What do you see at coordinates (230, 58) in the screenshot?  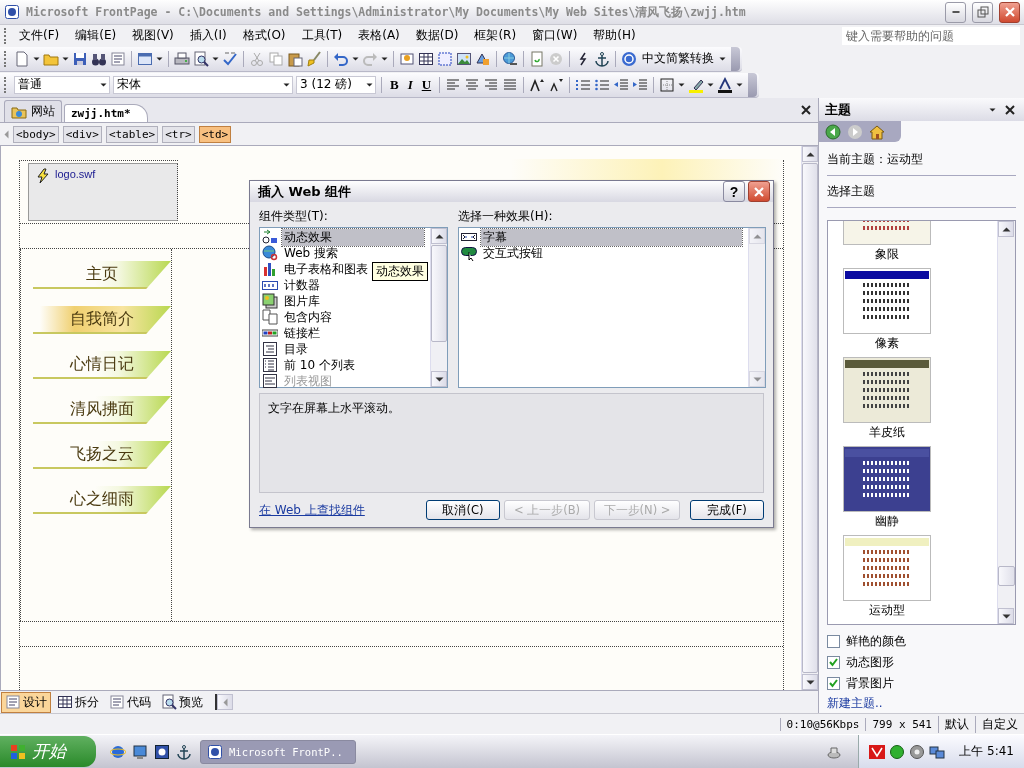 I see `spelling-icon` at bounding box center [230, 58].